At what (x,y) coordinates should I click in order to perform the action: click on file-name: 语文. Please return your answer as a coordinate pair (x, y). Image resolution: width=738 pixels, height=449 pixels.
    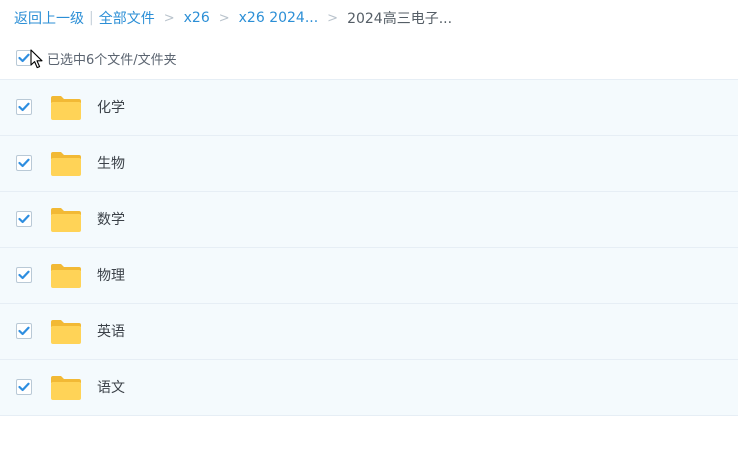
    Looking at the image, I should click on (111, 388).